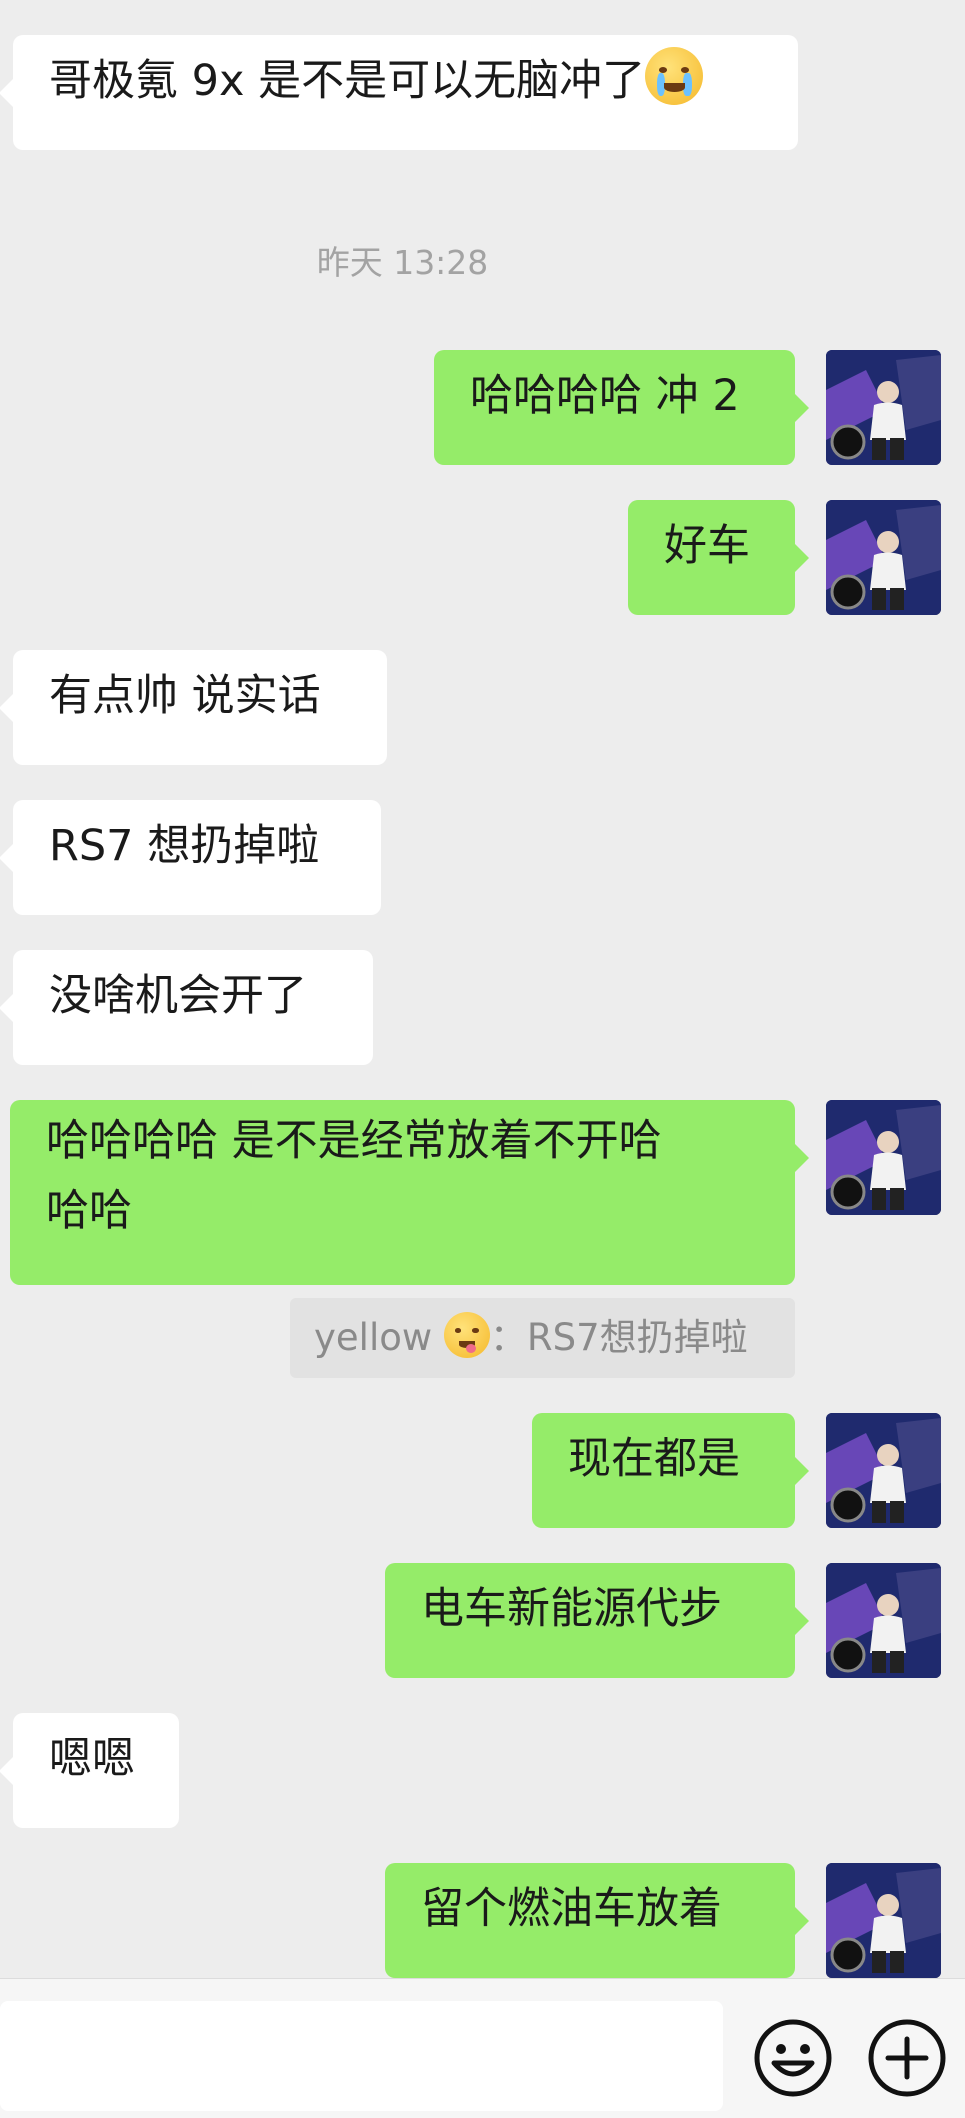 This screenshot has height=2118, width=965. I want to click on quote-sender: yellow, so click(373, 1337).